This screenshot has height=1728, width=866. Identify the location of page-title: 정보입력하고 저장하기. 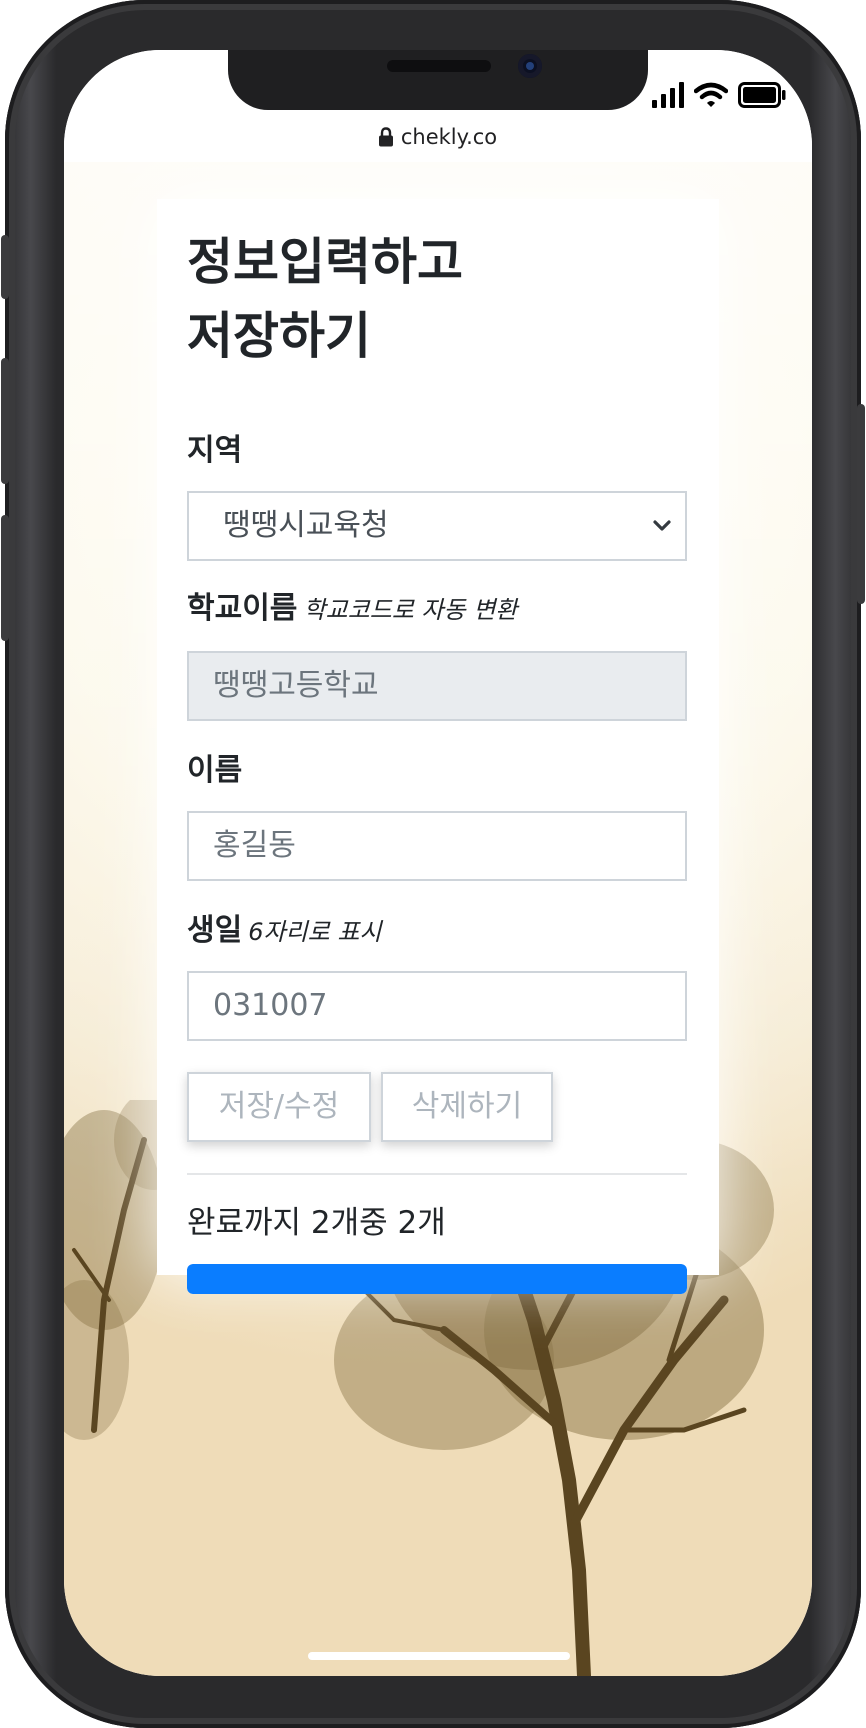
(437, 299).